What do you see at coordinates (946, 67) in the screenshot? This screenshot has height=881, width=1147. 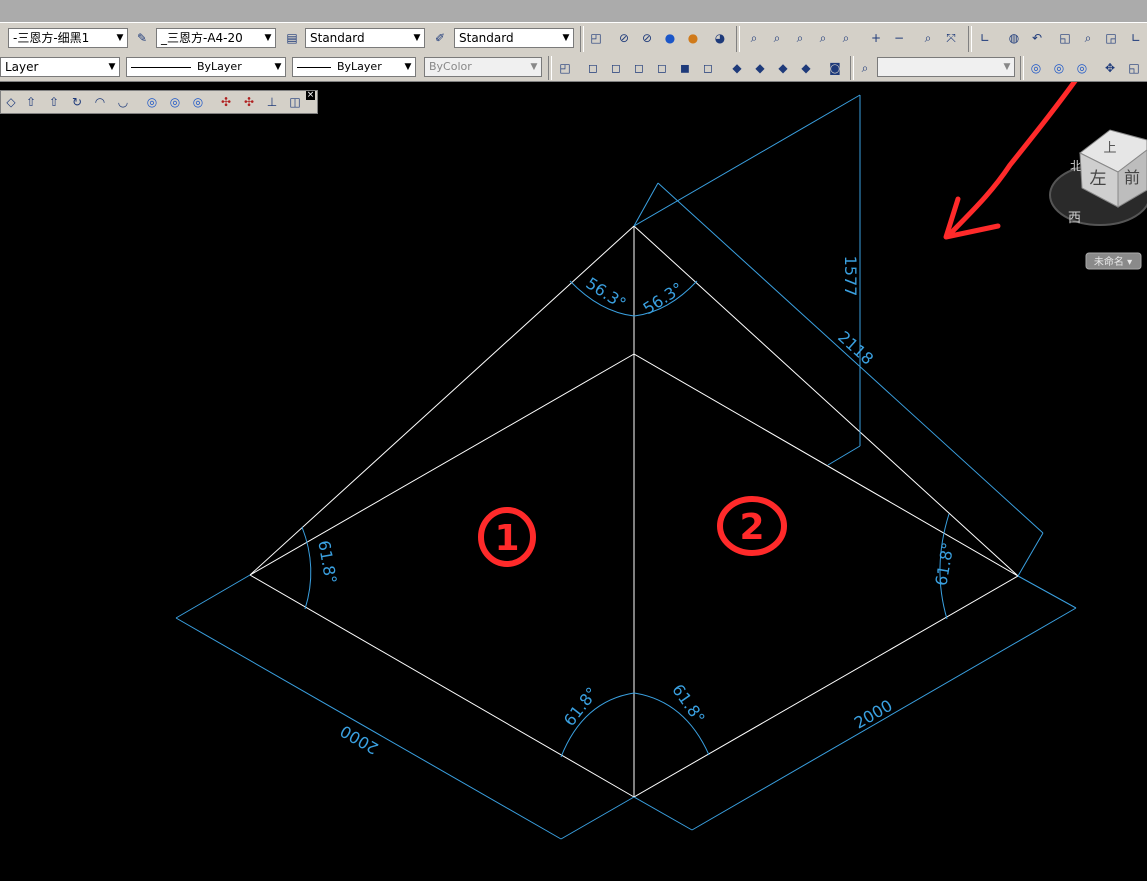 I see `named-view-combo: ▼` at bounding box center [946, 67].